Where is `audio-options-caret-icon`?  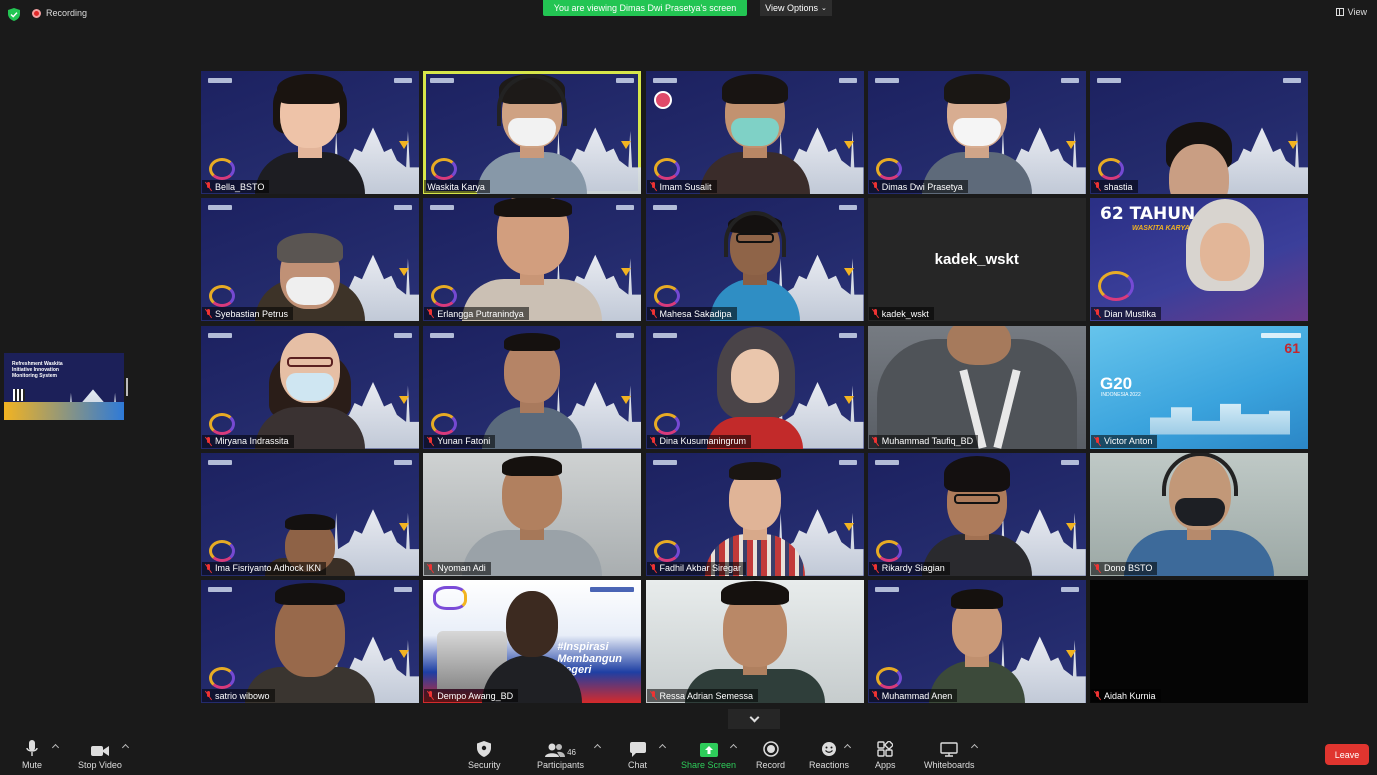
audio-options-caret-icon is located at coordinates (55, 747).